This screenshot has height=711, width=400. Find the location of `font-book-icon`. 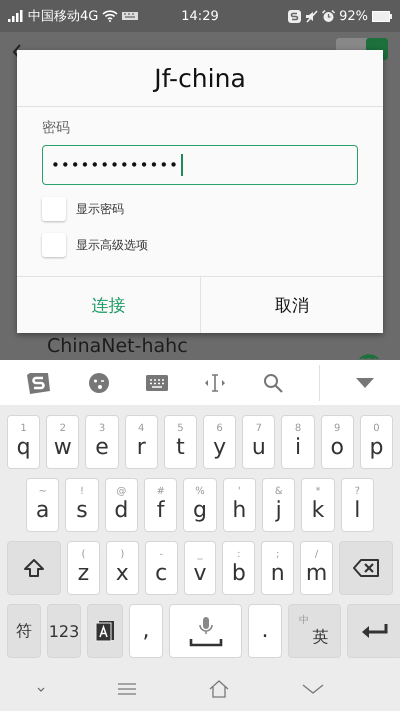

font-book-icon is located at coordinates (105, 631).